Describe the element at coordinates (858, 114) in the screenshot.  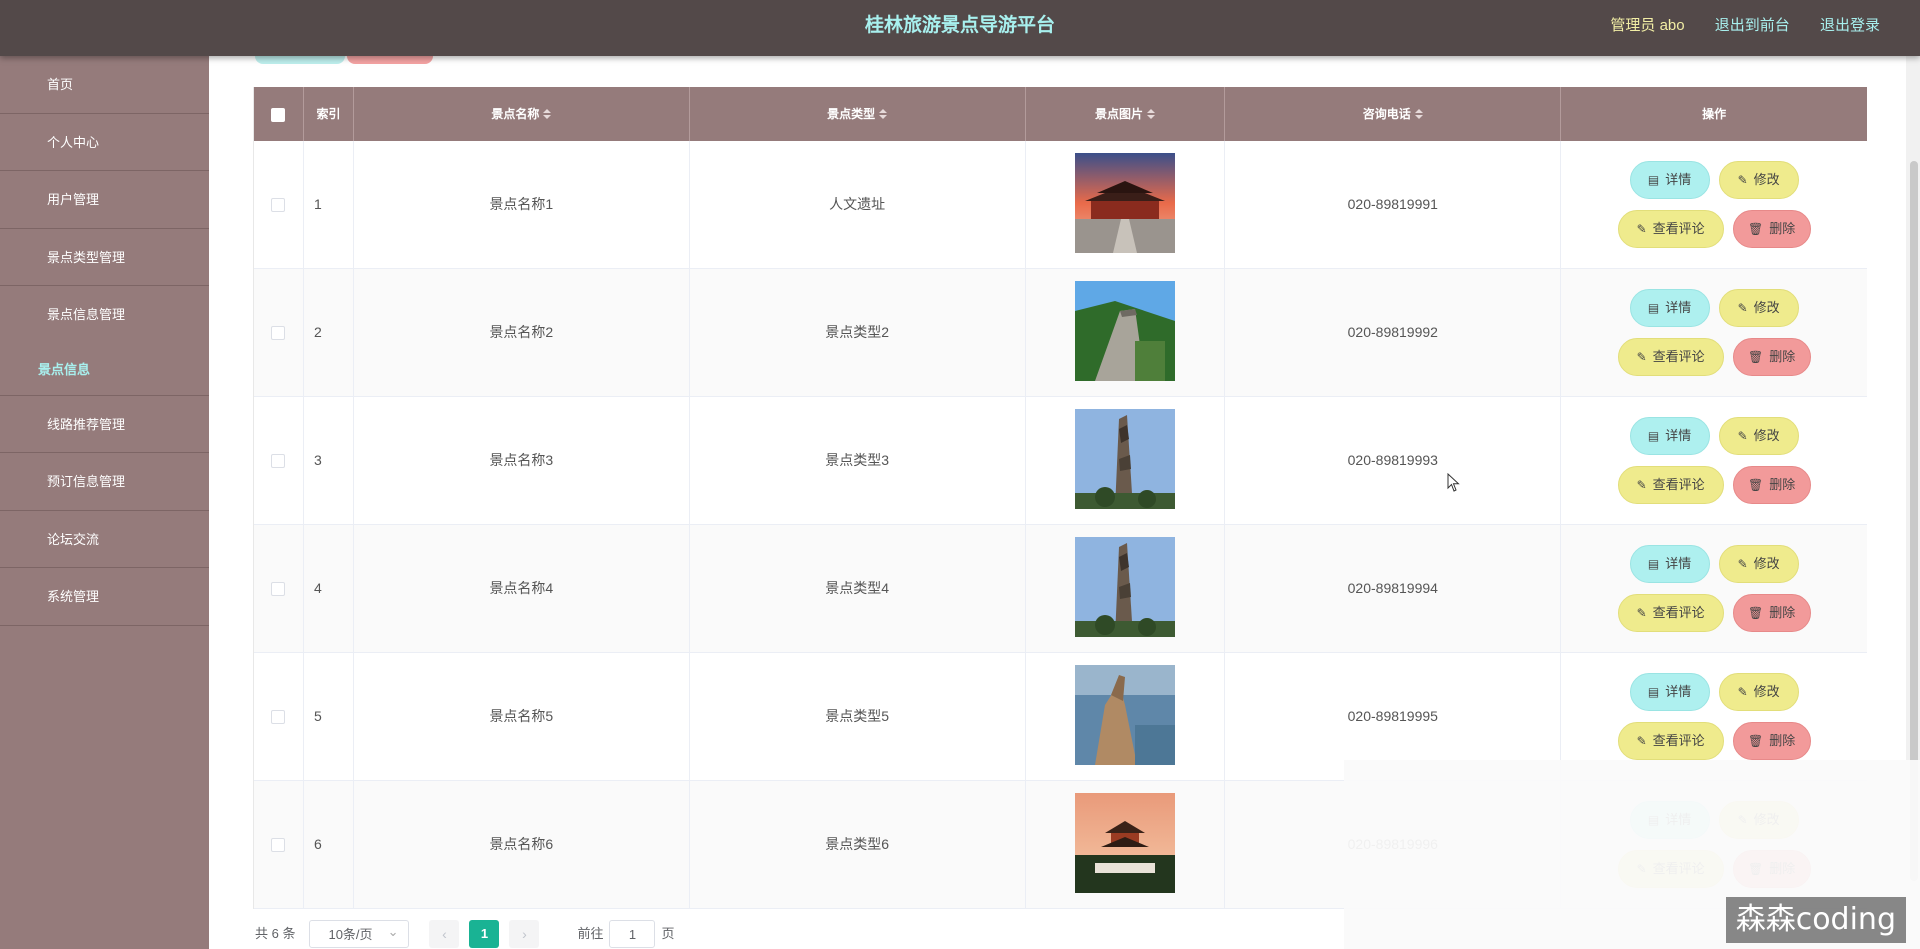
I see `col-type: 景点类型` at that location.